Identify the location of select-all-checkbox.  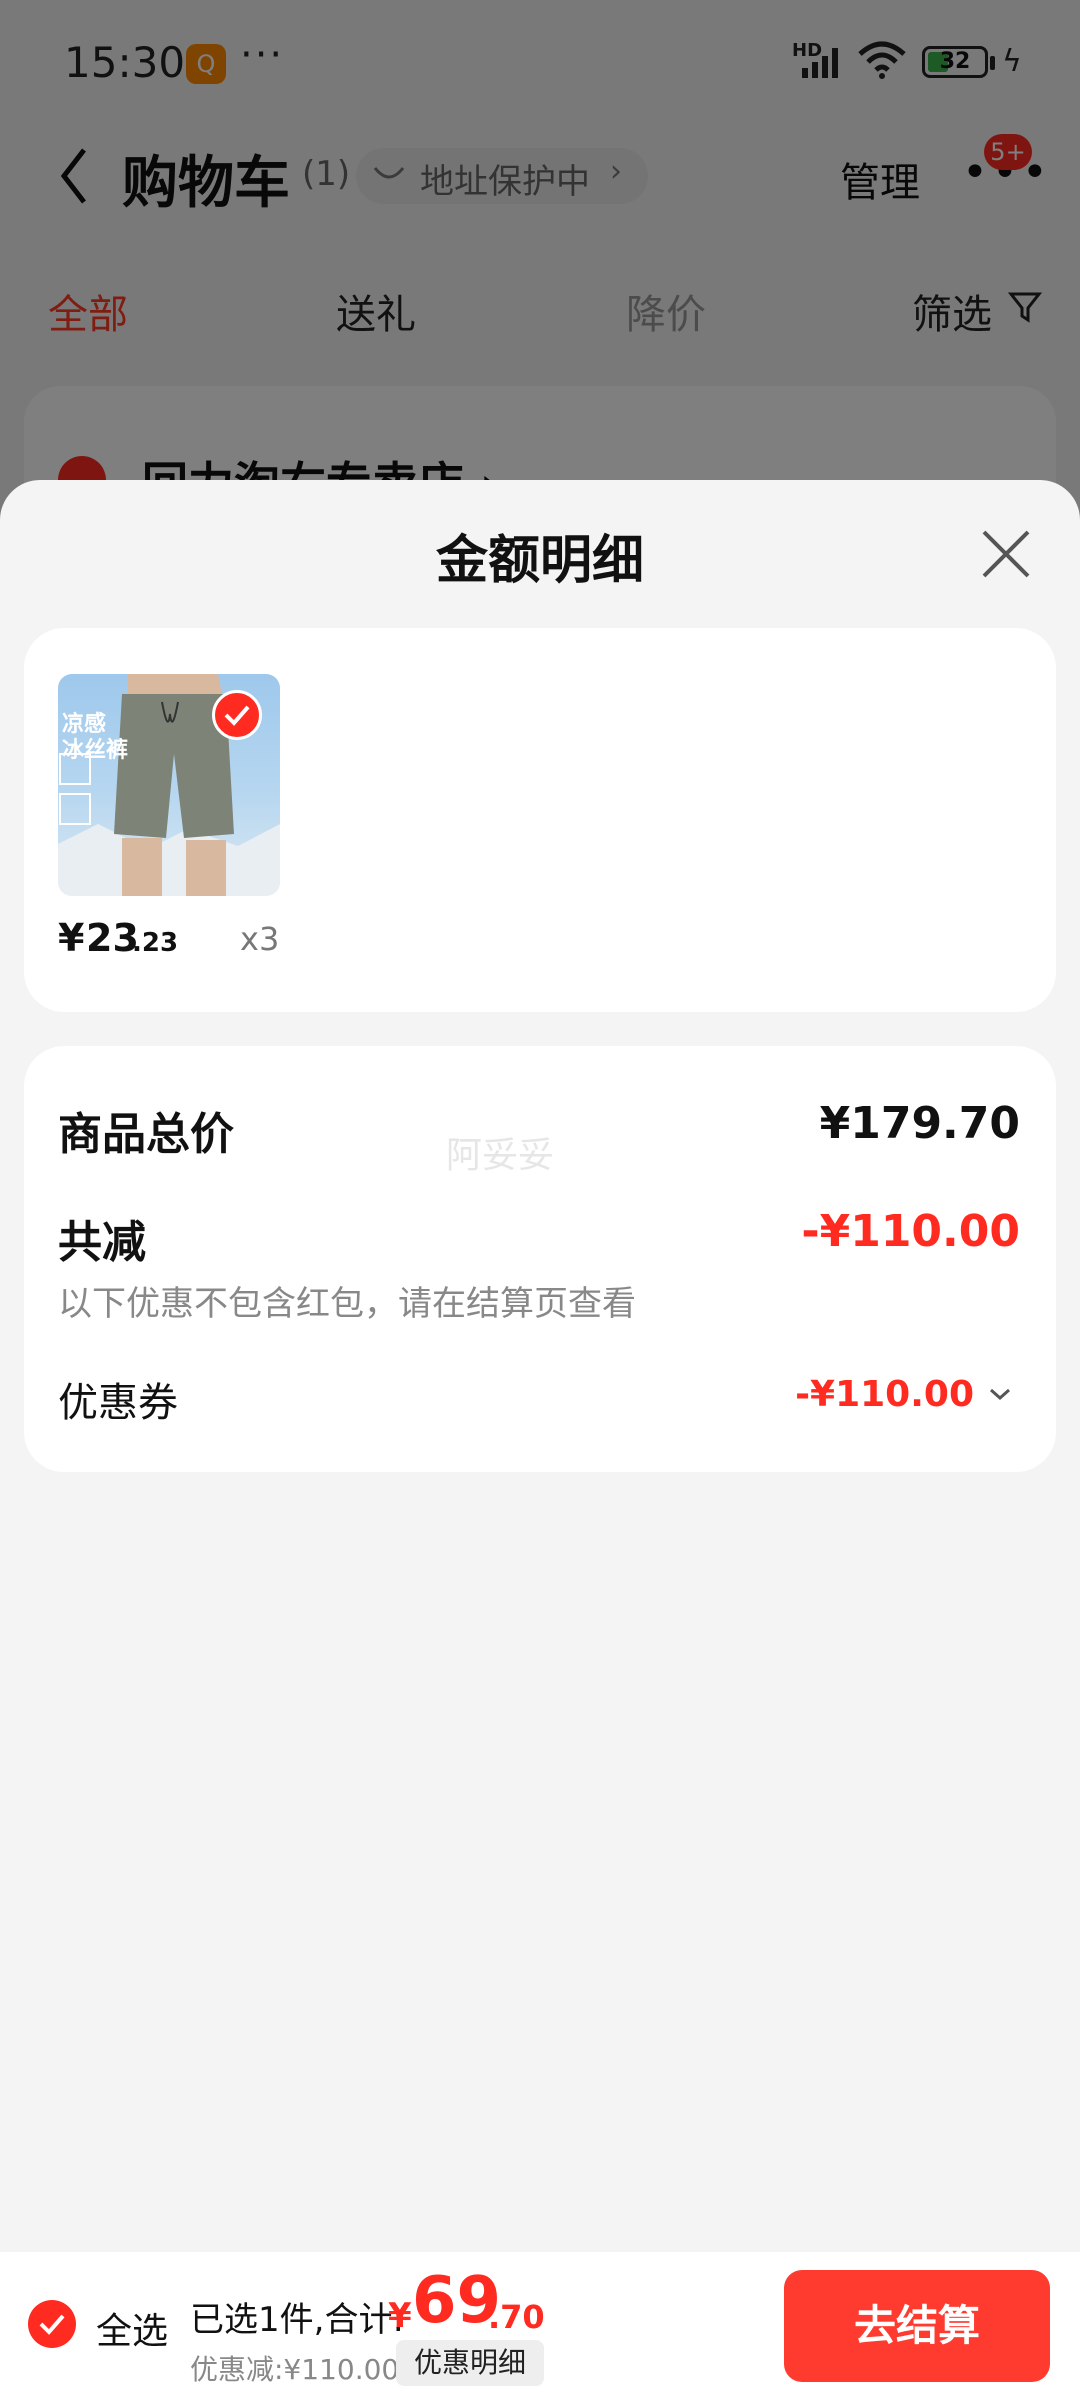
(52, 2324).